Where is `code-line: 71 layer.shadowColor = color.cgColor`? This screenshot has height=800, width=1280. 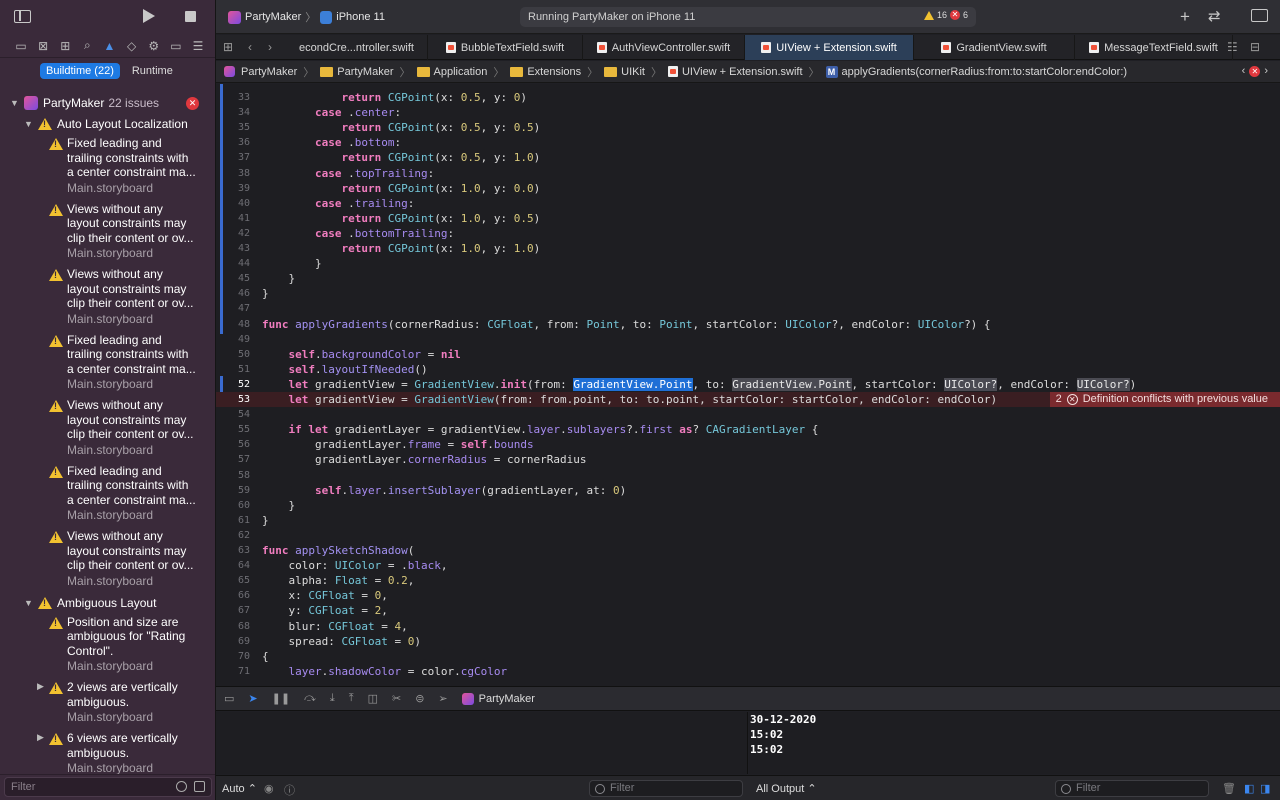
code-line: 71 layer.shadowColor = color.cgColor is located at coordinates (748, 671).